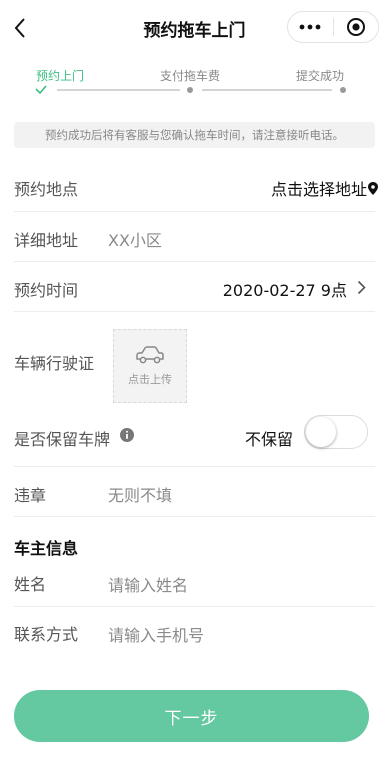  Describe the element at coordinates (150, 366) in the screenshot. I see `upload-license-button: 点击上传` at that location.